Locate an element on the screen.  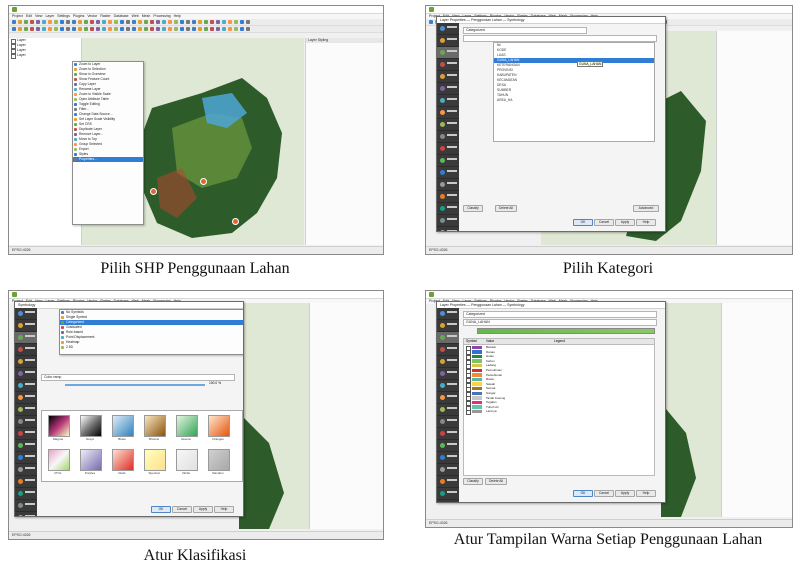
opacity-slider is located at coordinates (135, 385).